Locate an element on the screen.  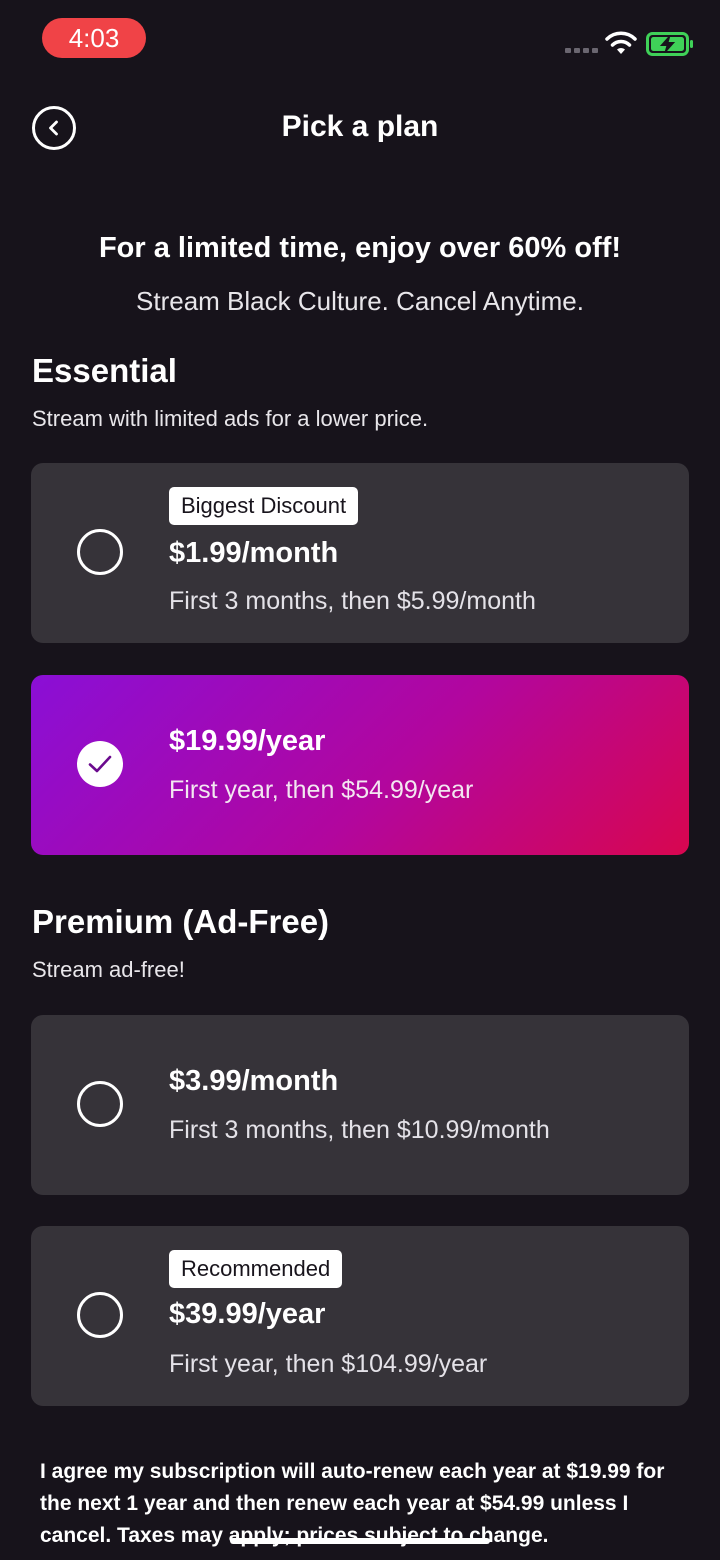
home-indicator is located at coordinates (360, 1541).